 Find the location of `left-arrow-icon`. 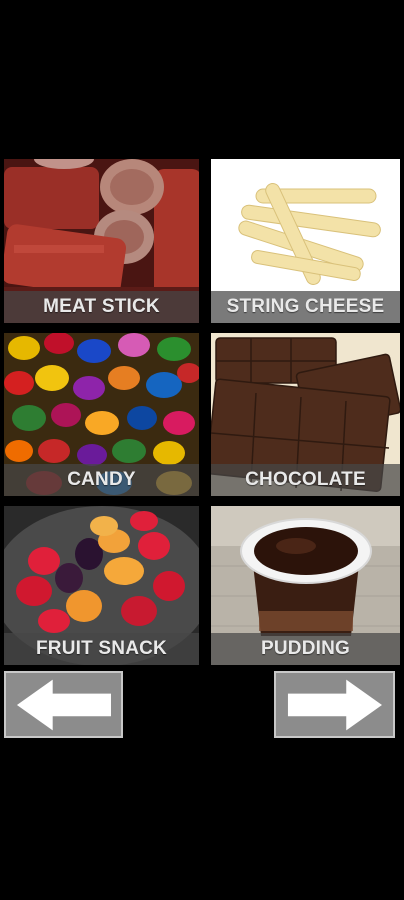

left-arrow-icon is located at coordinates (63, 705).